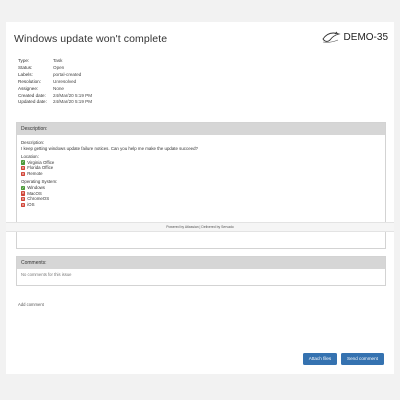 The width and height of the screenshot is (400, 400). Describe the element at coordinates (201, 129) in the screenshot. I see `description-header: Description:` at that location.